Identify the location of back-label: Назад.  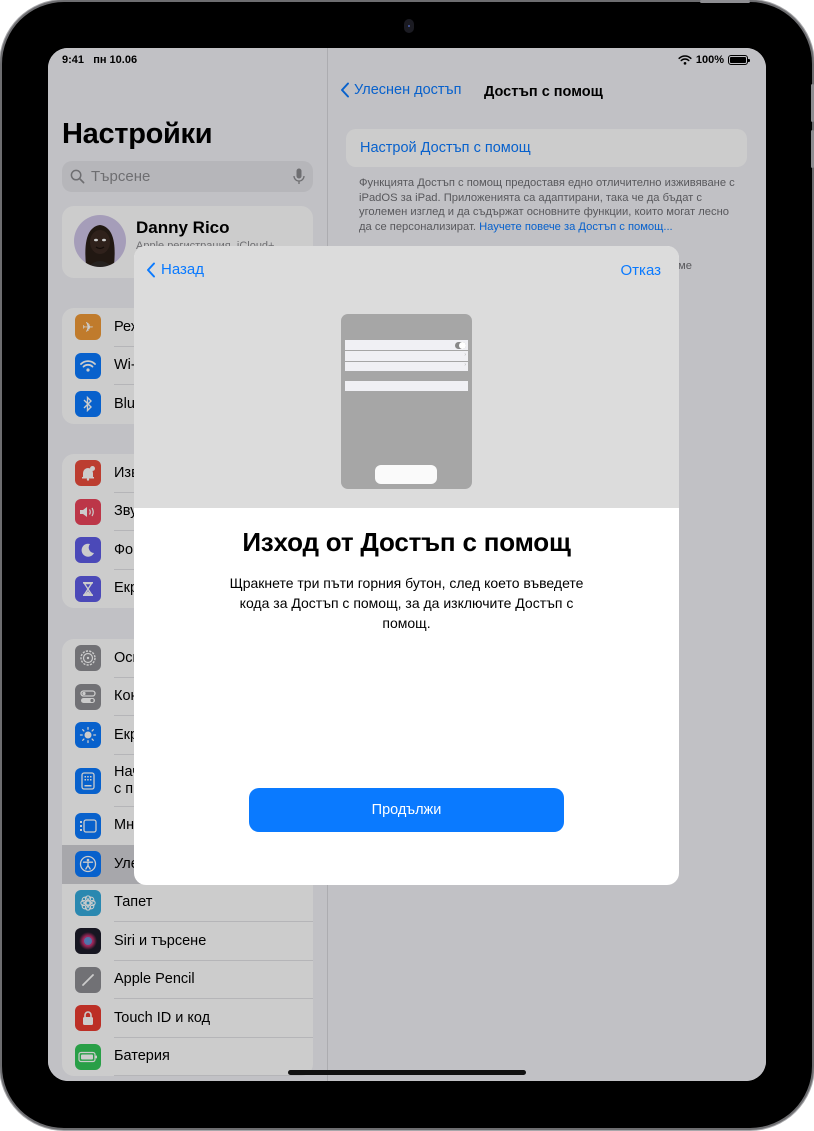
(182, 269).